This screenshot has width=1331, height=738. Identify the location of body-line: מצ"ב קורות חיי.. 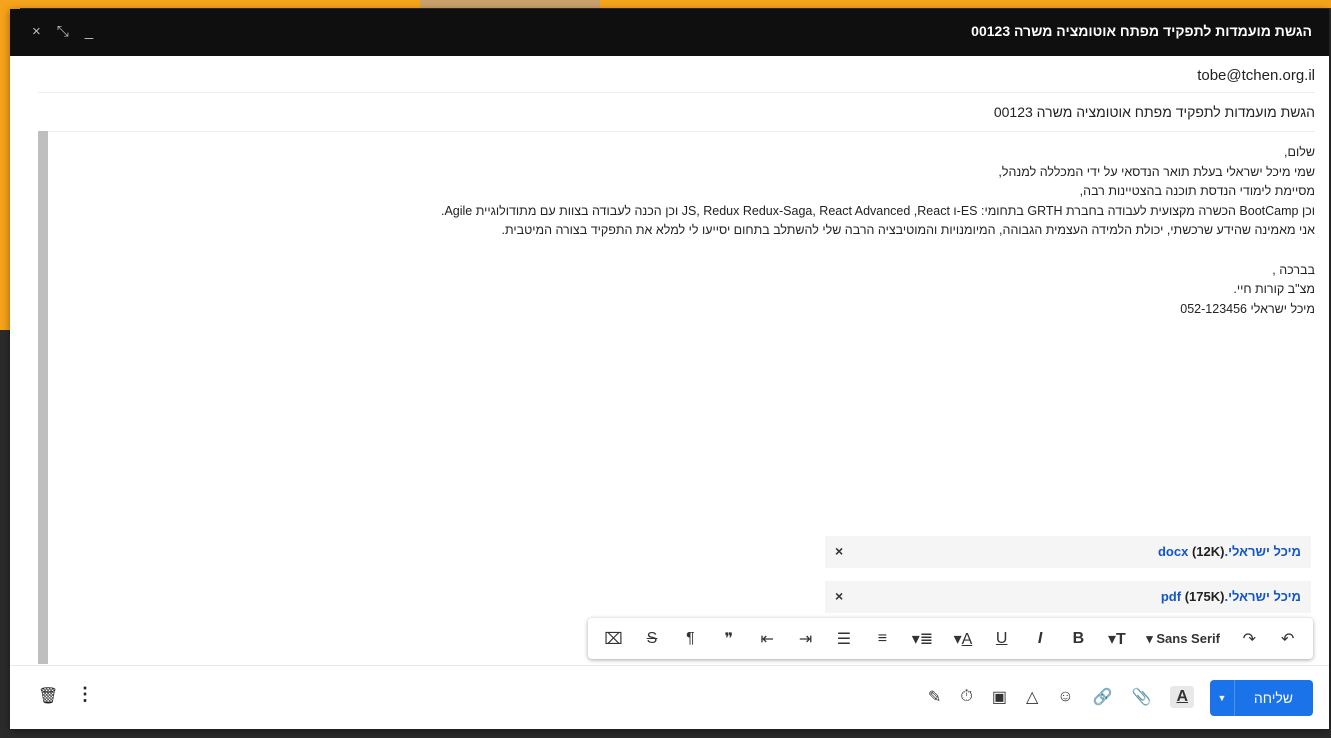
(1274, 289).